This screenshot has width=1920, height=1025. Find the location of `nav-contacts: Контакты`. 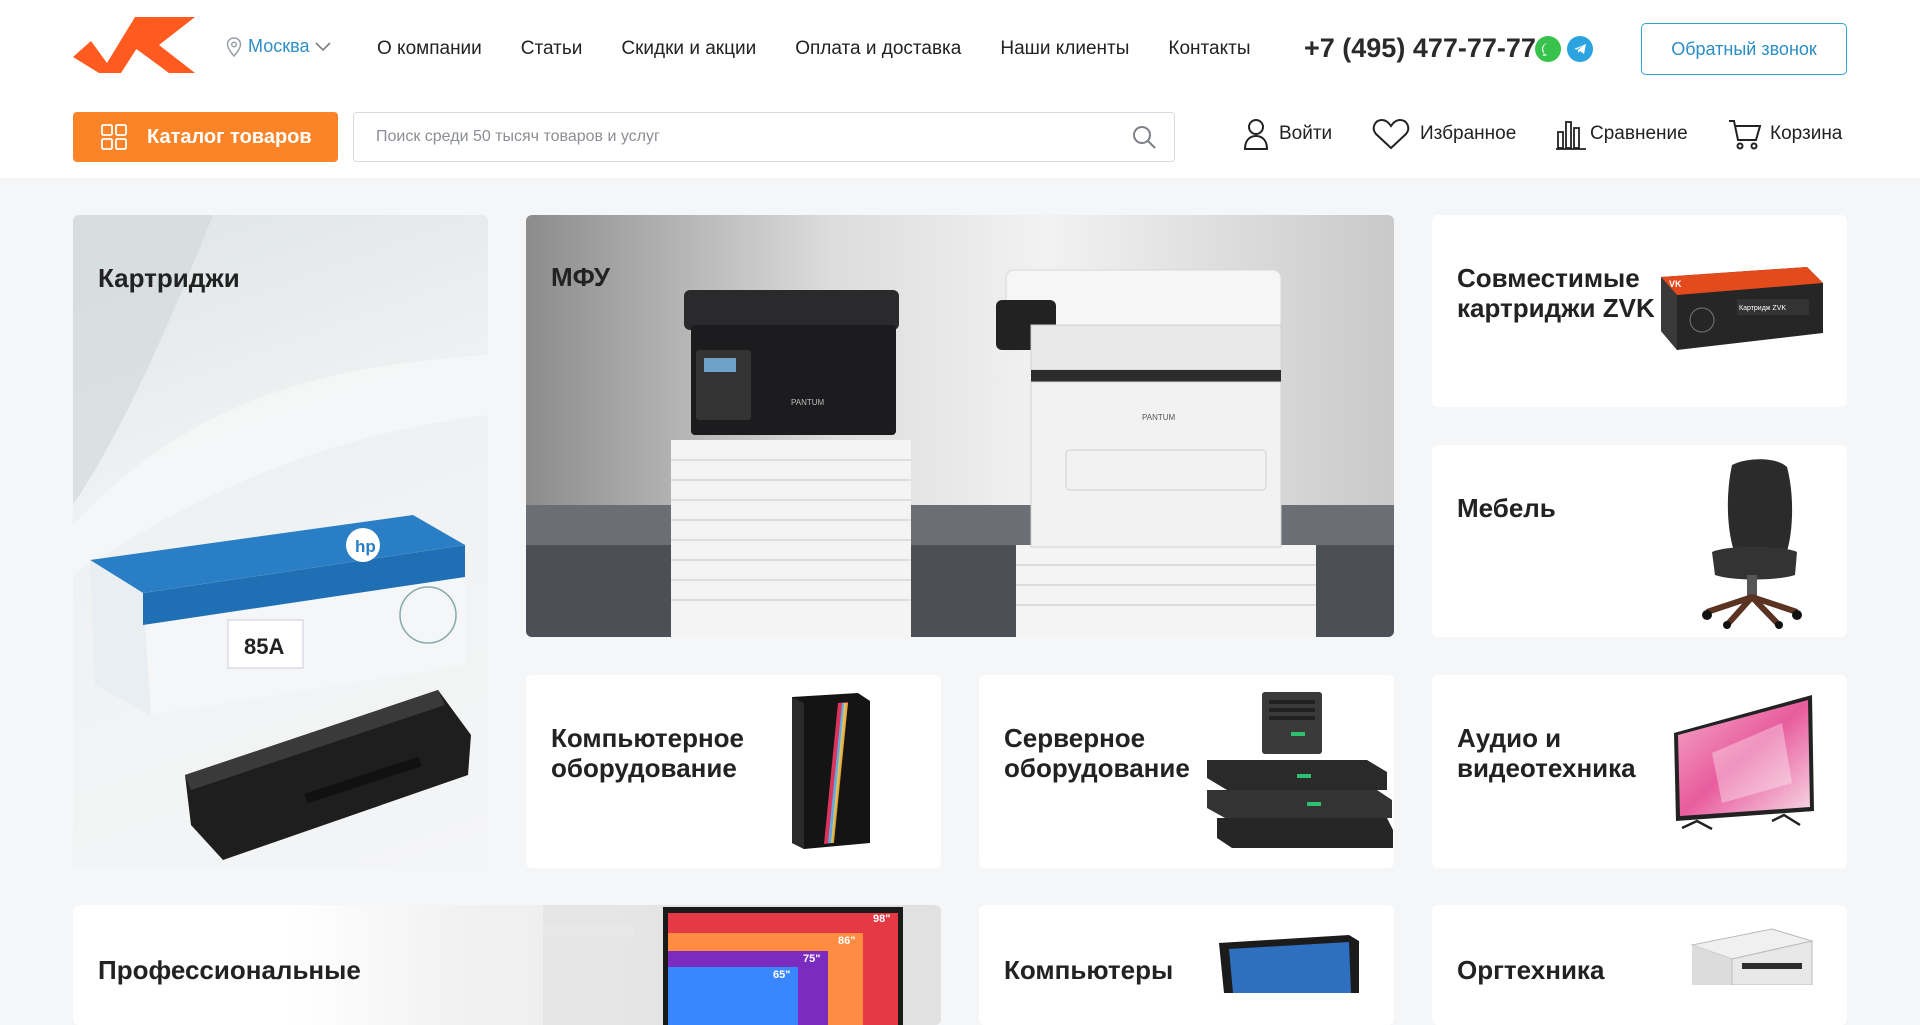

nav-contacts: Контакты is located at coordinates (1209, 49).